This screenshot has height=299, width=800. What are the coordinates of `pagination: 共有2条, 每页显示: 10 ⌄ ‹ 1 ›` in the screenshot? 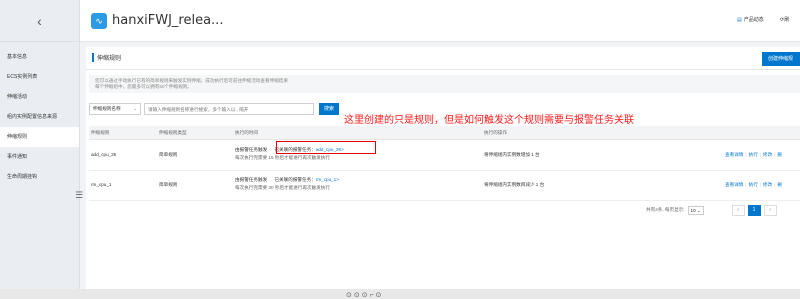 It's located at (711, 210).